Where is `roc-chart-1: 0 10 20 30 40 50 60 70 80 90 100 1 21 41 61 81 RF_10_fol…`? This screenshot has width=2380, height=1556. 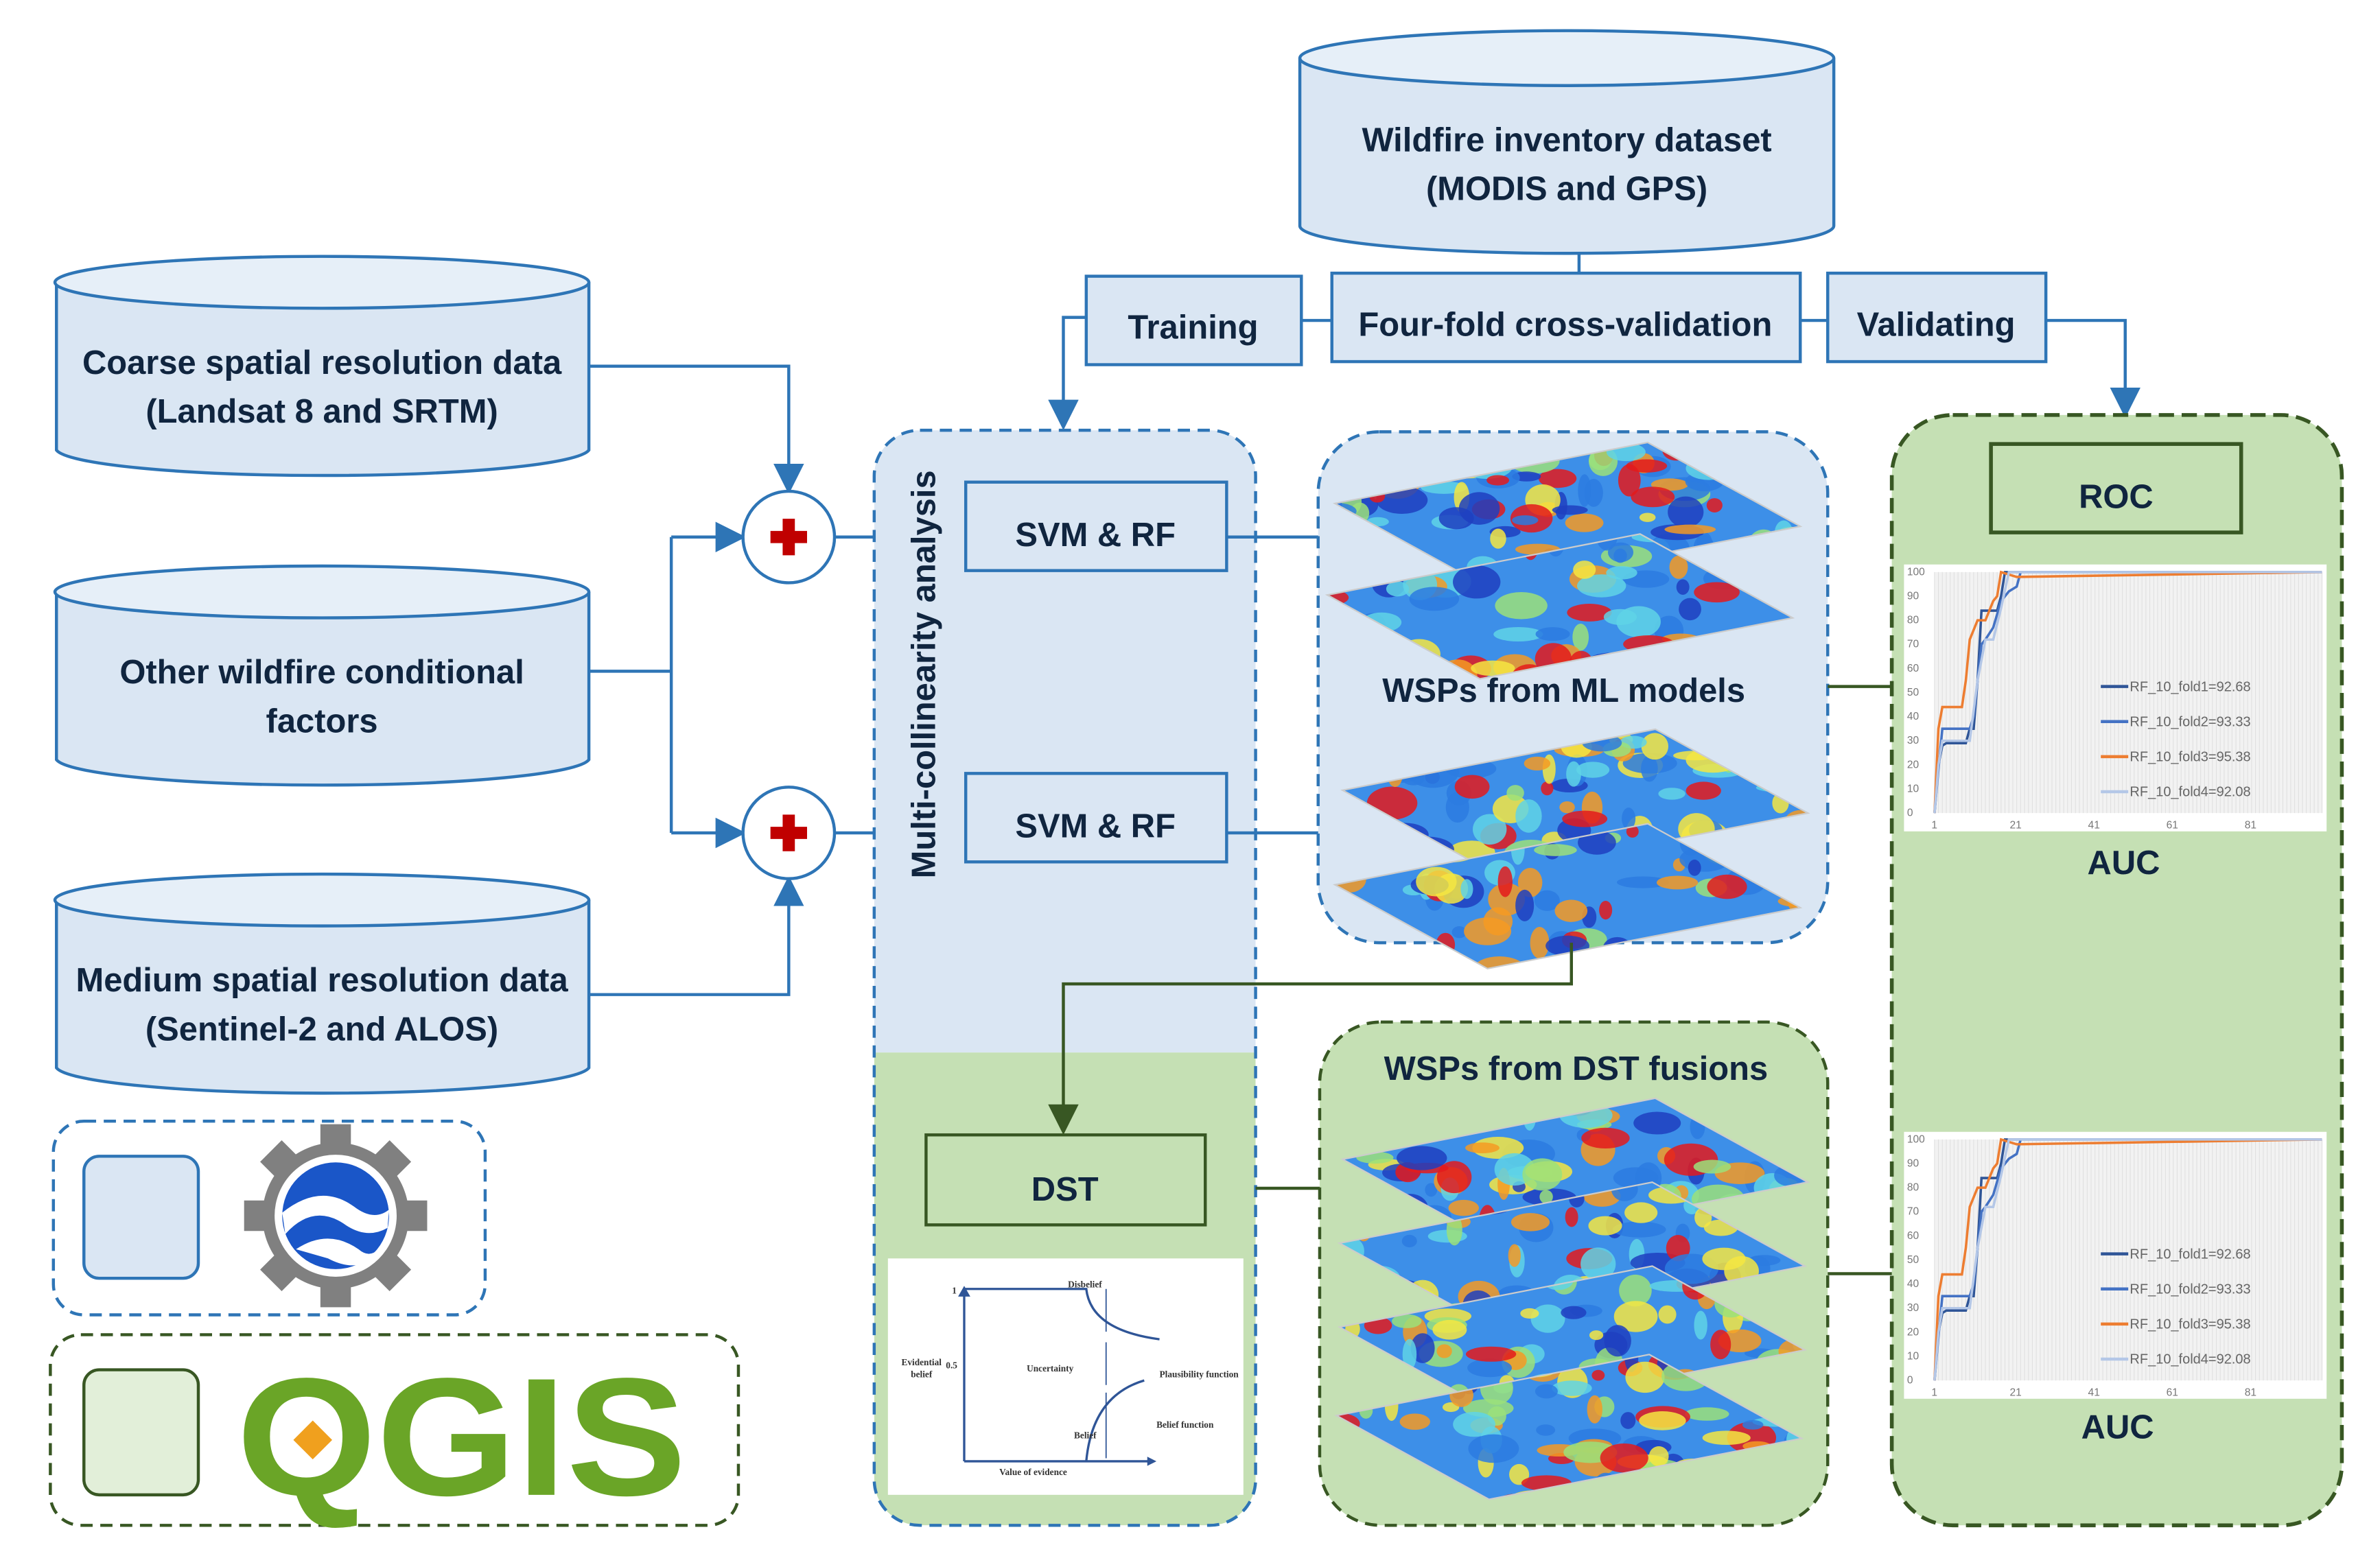 roc-chart-1: 0 10 20 30 40 50 60 70 80 90 100 1 21 41 61 81 RF_10_fol… is located at coordinates (2115, 698).